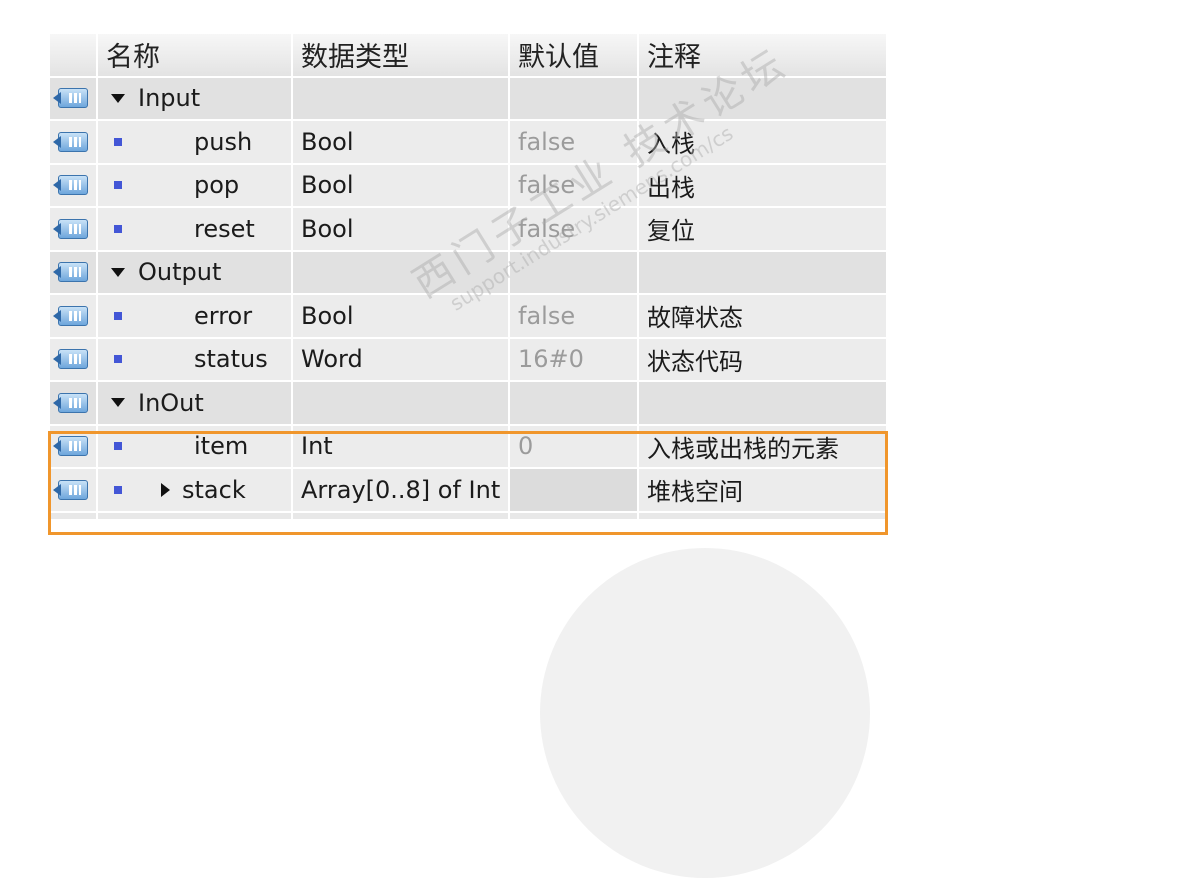  I want to click on param-name: status, so click(231, 359).